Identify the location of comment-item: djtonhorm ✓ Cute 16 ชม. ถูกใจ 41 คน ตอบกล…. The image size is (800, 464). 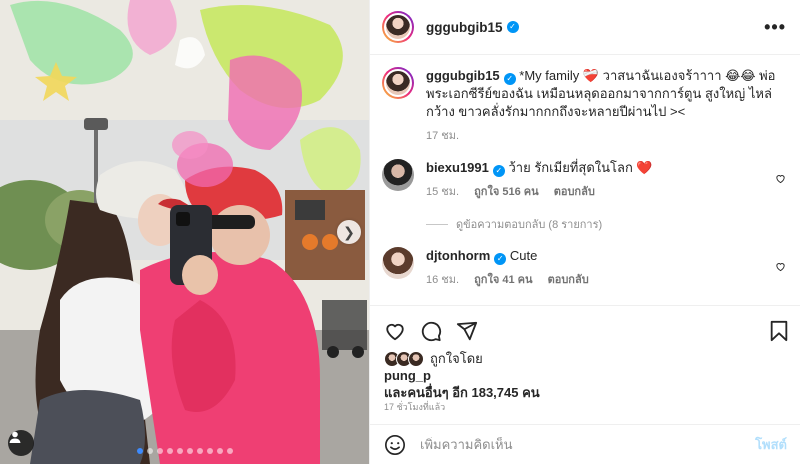
(585, 268).